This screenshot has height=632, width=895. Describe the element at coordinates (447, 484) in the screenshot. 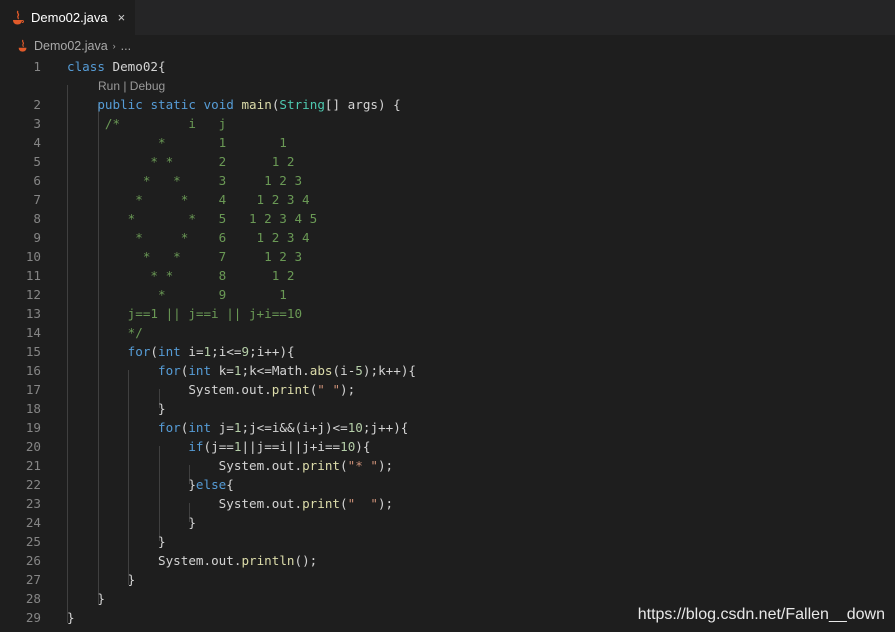

I see `code-line: 22 }else{` at that location.